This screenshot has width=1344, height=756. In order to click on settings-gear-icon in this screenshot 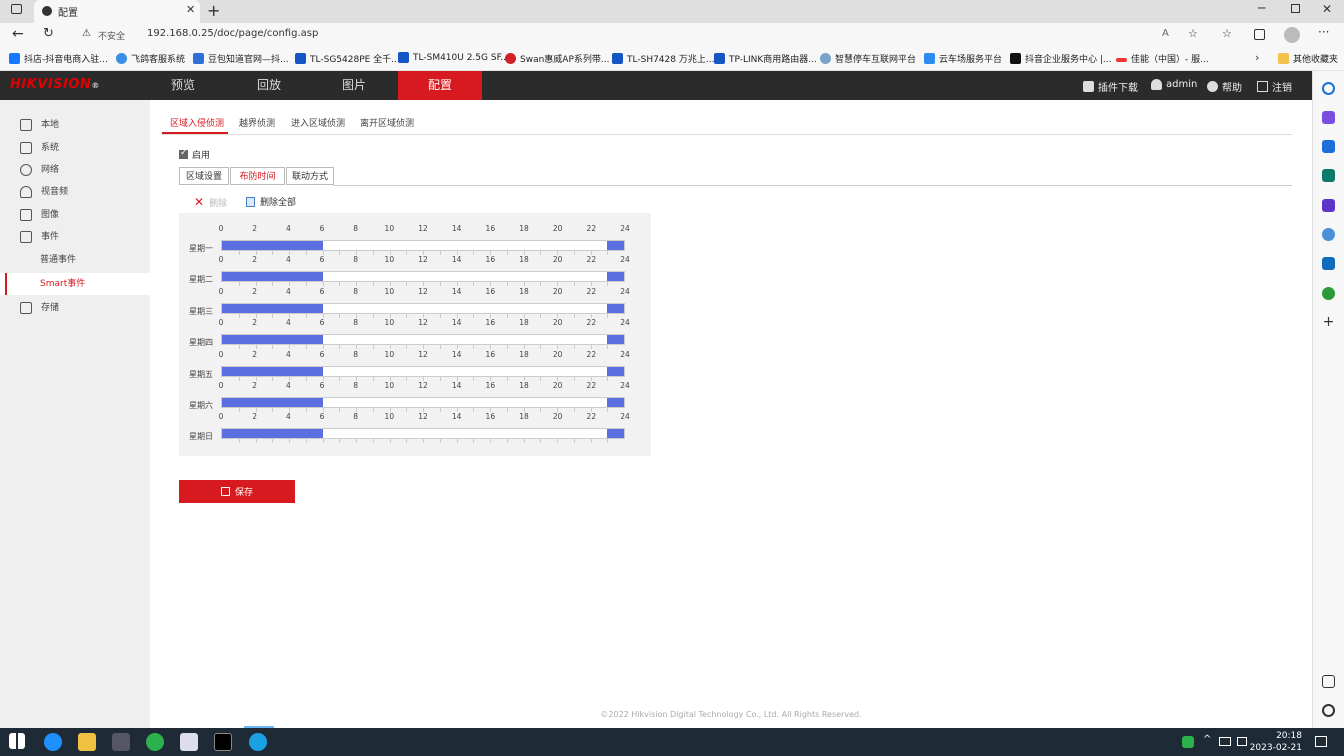, I will do `click(1328, 710)`.